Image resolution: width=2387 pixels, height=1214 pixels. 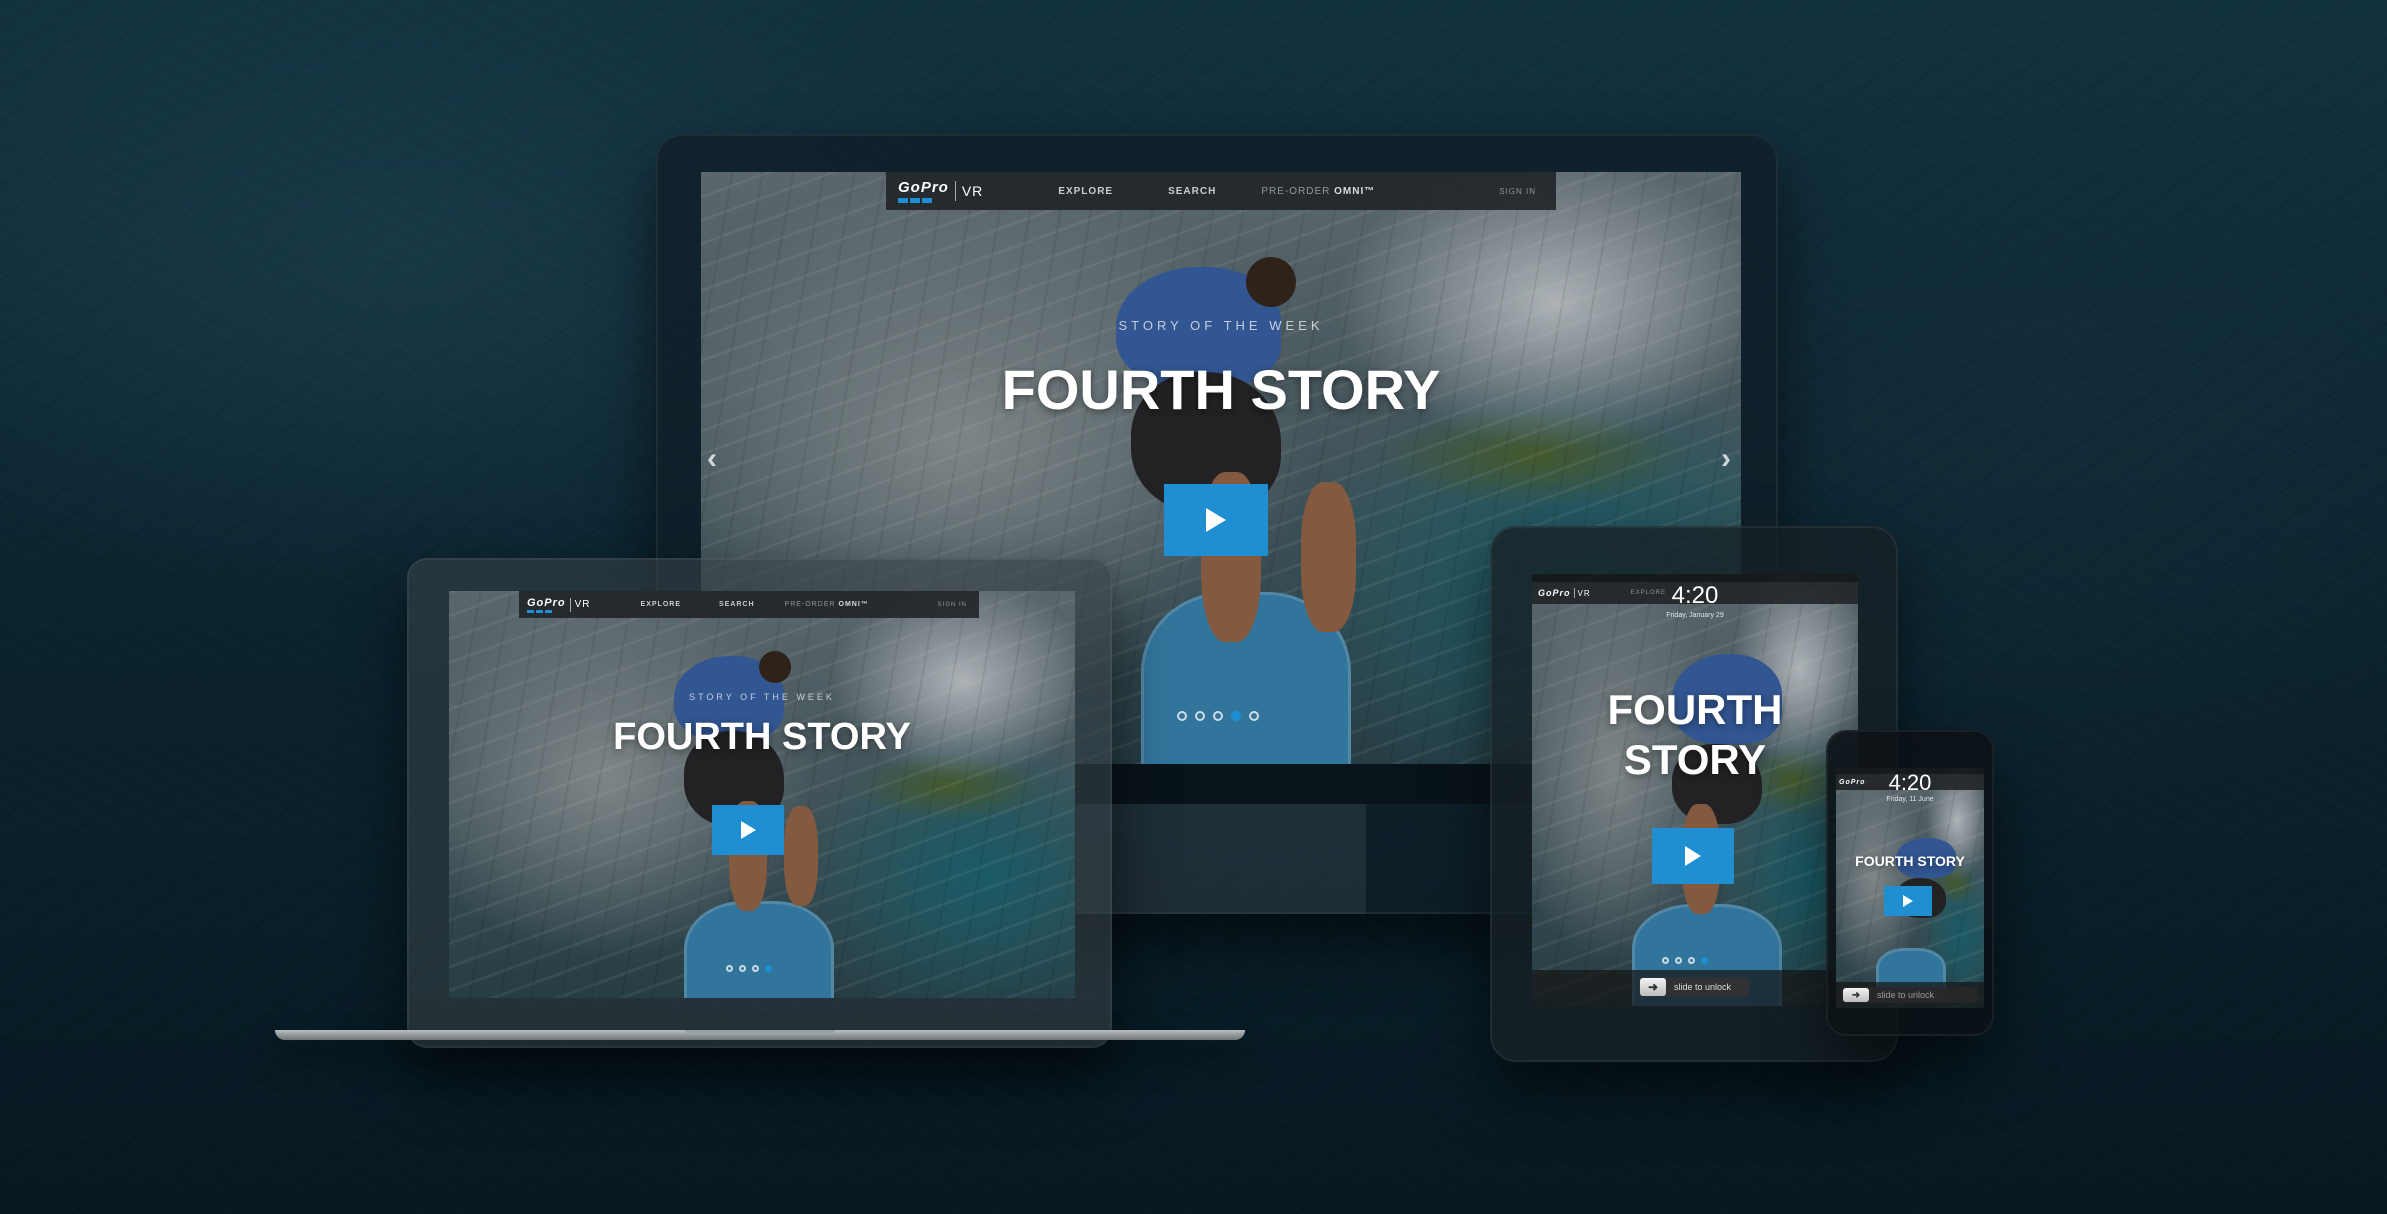 What do you see at coordinates (1695, 709) in the screenshot?
I see `story-title-line1: FOURTH` at bounding box center [1695, 709].